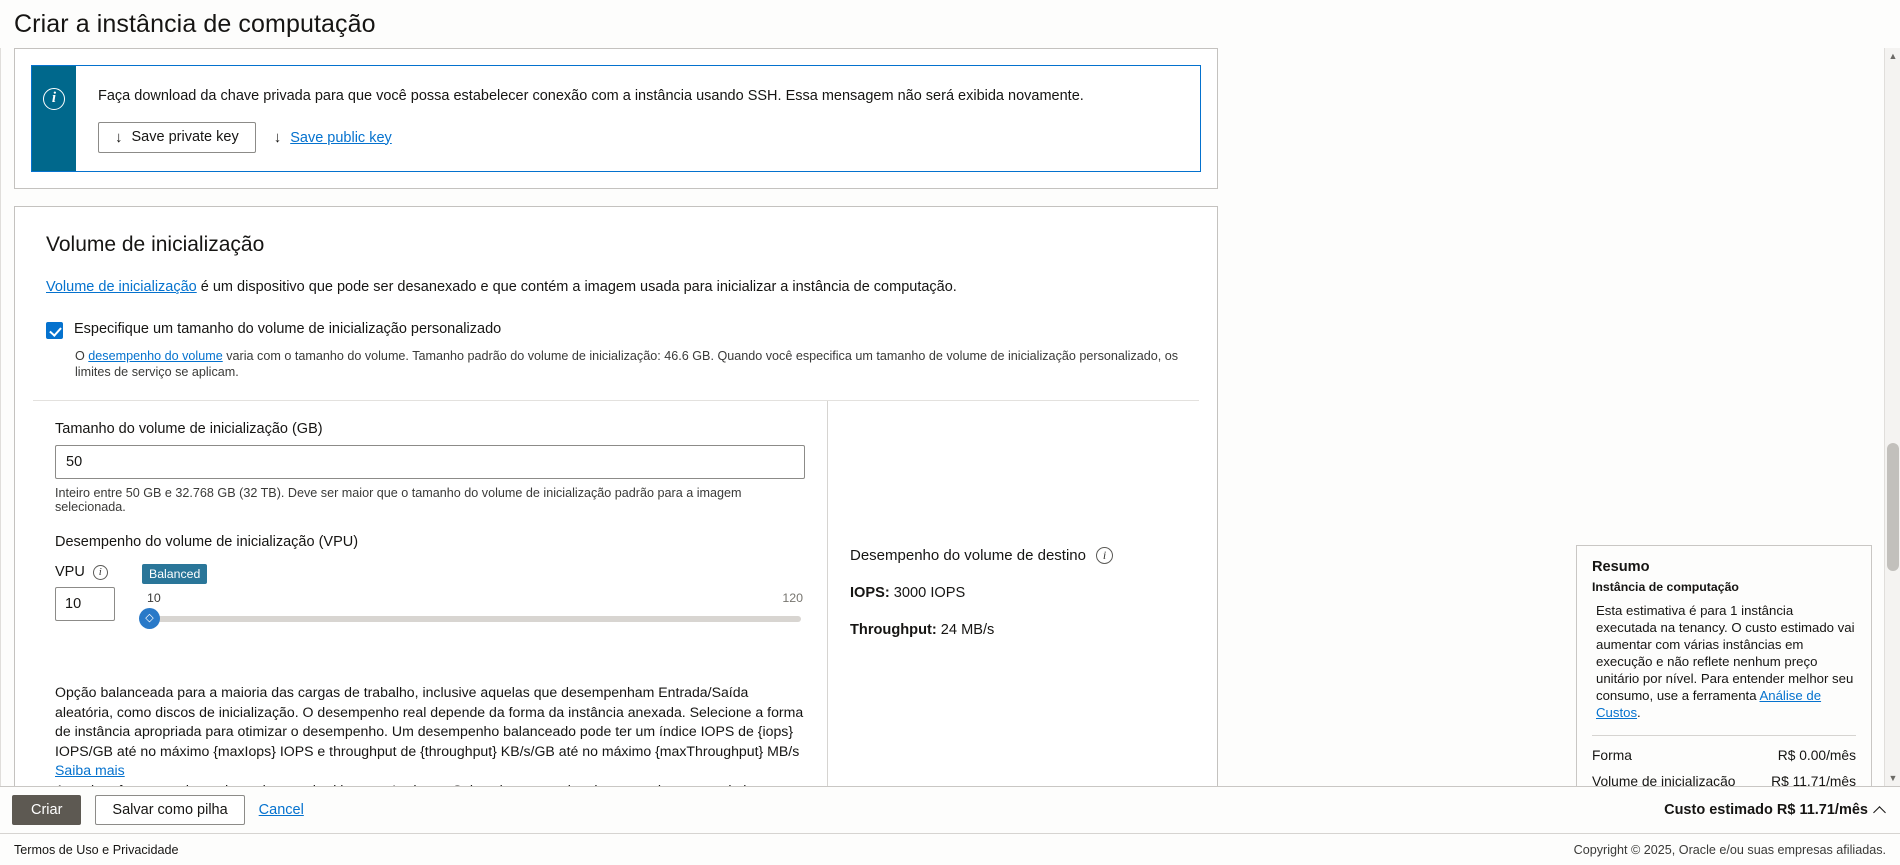  Describe the element at coordinates (47, 810) in the screenshot. I see `create-button: Criar` at that location.